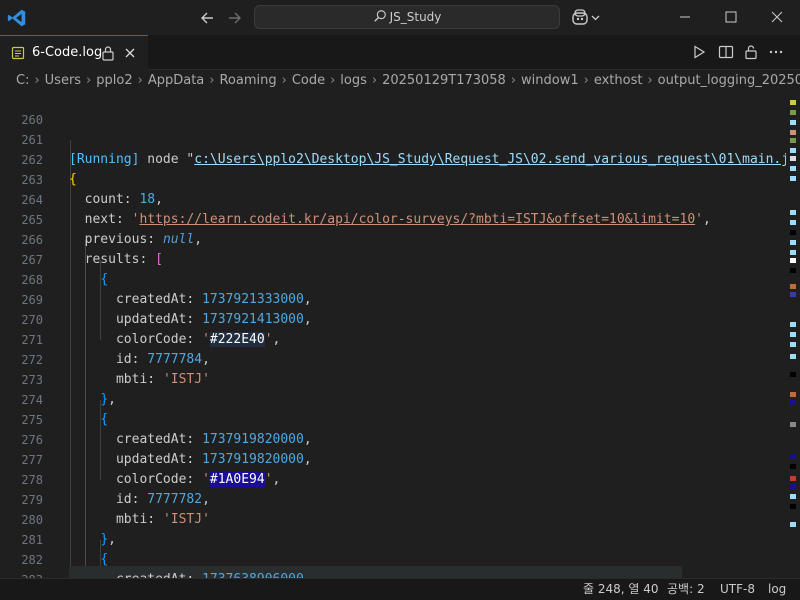 Image resolution: width=800 pixels, height=600 pixels. I want to click on code-line: 267 {, so click(392, 258).